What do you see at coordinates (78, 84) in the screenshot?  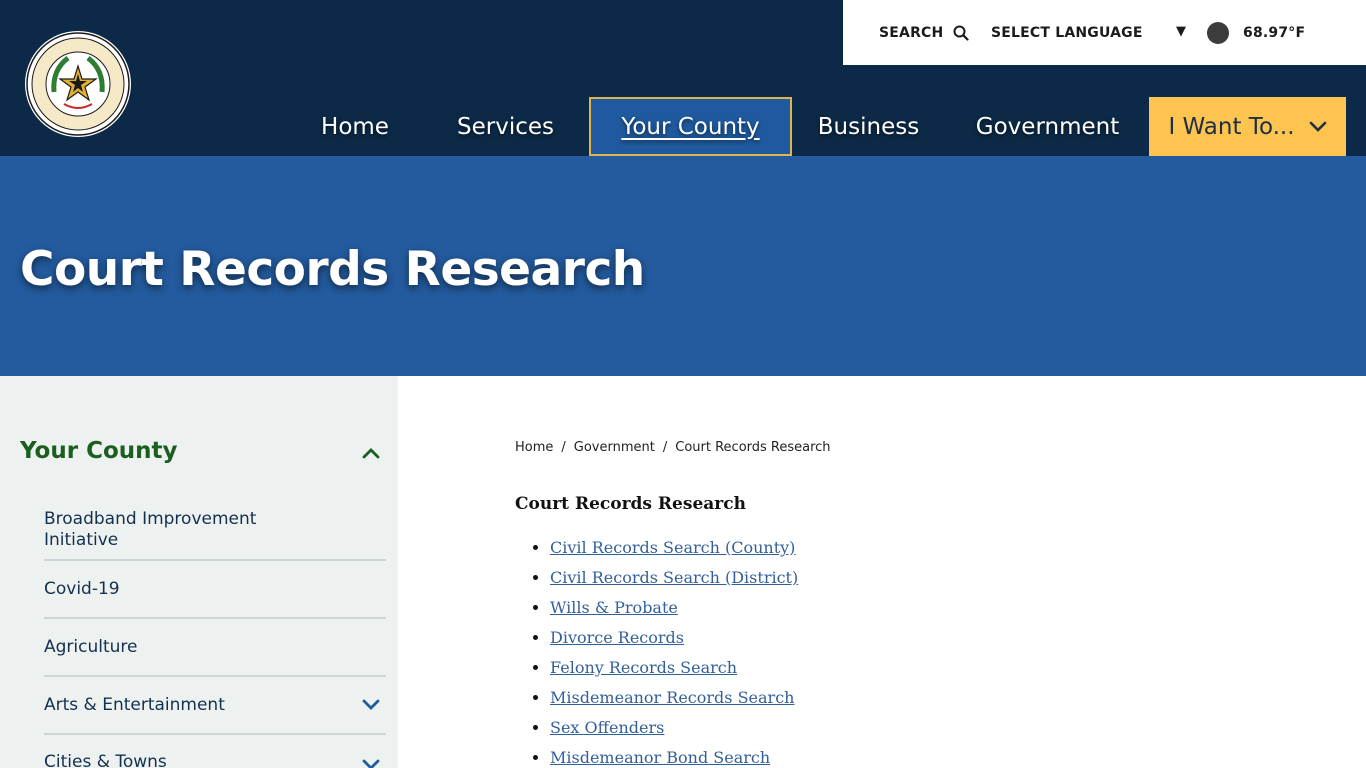 I see `county-seal-logo` at bounding box center [78, 84].